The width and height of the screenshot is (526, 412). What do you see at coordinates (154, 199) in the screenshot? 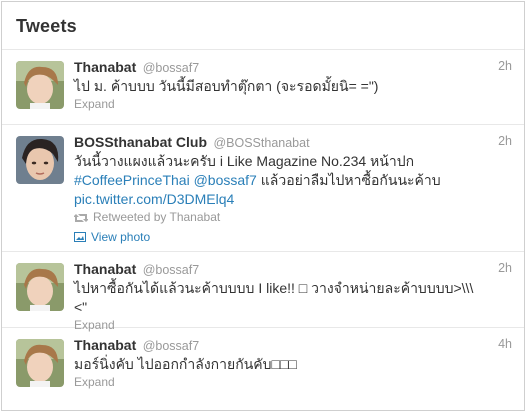
I see `media-link: pic.twitter.com/D3DMElq4` at bounding box center [154, 199].